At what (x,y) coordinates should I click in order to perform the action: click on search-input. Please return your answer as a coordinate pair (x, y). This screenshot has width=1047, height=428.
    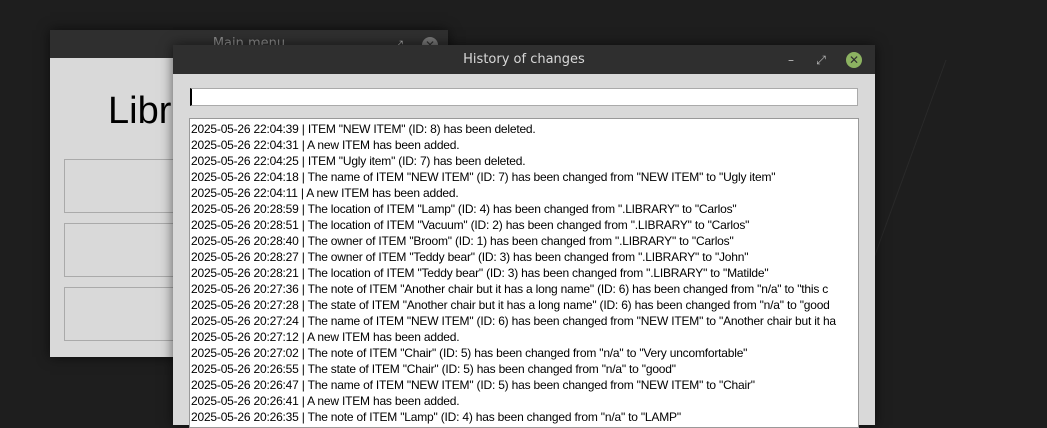
    Looking at the image, I should click on (524, 97).